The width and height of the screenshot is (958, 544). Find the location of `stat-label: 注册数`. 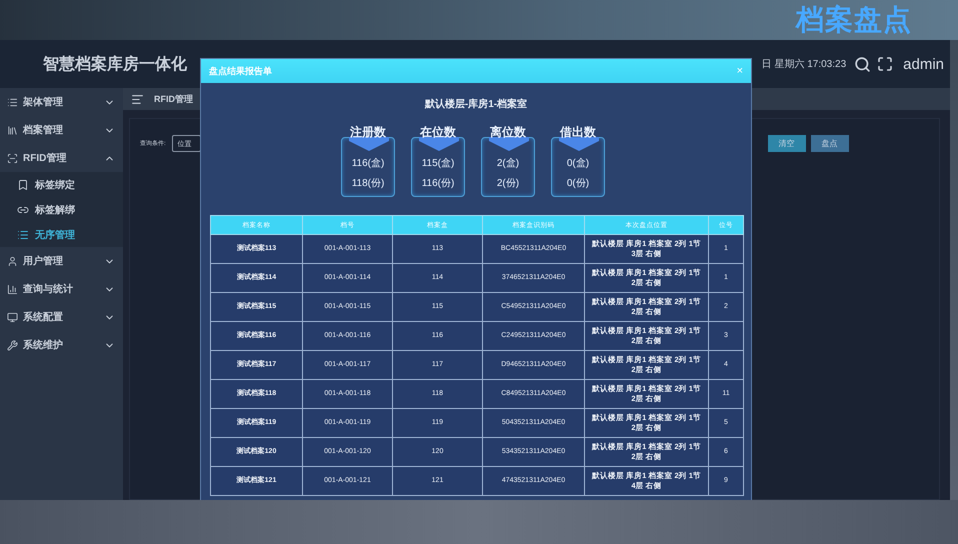

stat-label: 注册数 is located at coordinates (368, 132).